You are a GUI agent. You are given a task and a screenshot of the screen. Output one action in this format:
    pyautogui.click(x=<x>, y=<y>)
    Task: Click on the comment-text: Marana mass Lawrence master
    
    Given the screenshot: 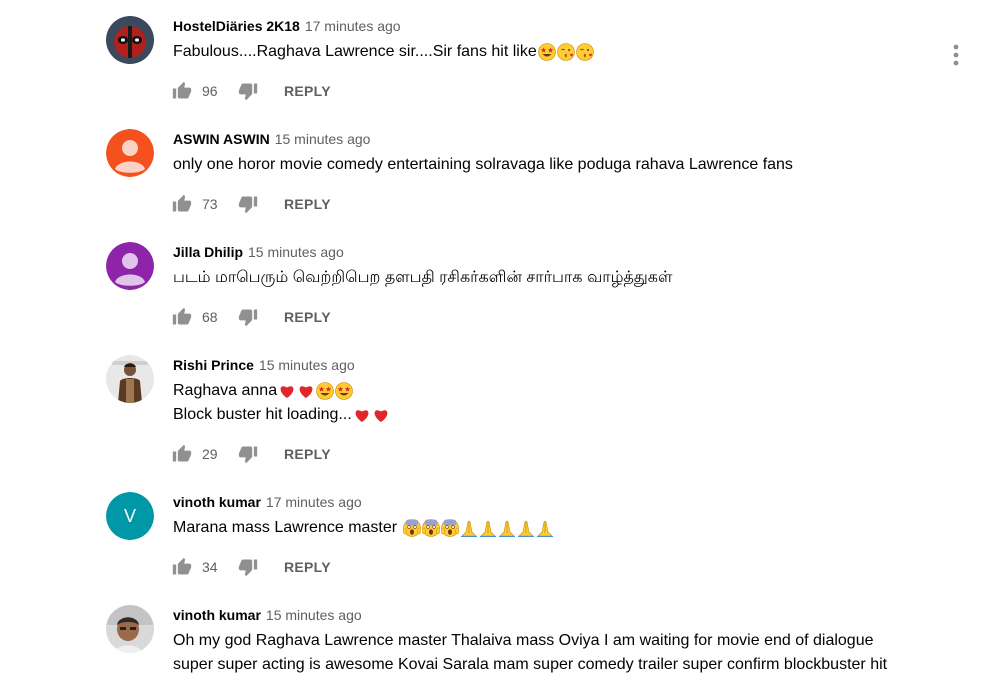 What is the action you would take?
    pyautogui.click(x=563, y=528)
    